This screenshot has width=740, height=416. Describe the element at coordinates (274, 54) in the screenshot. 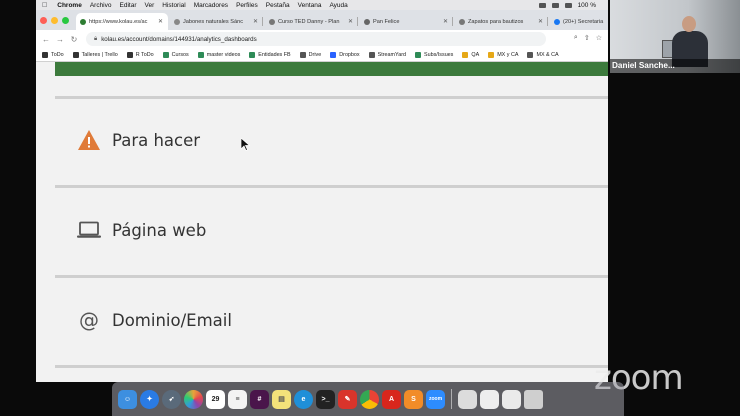

I see `bookmark-label: Entidades FB` at that location.